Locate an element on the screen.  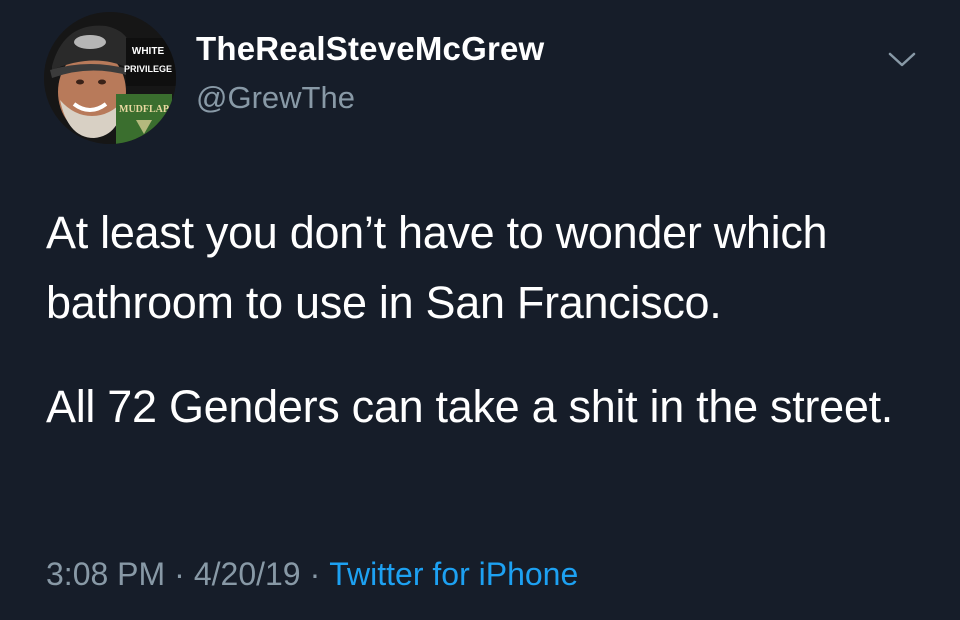
tweet-source-link: Twitter for iPhone is located at coordinates (453, 574).